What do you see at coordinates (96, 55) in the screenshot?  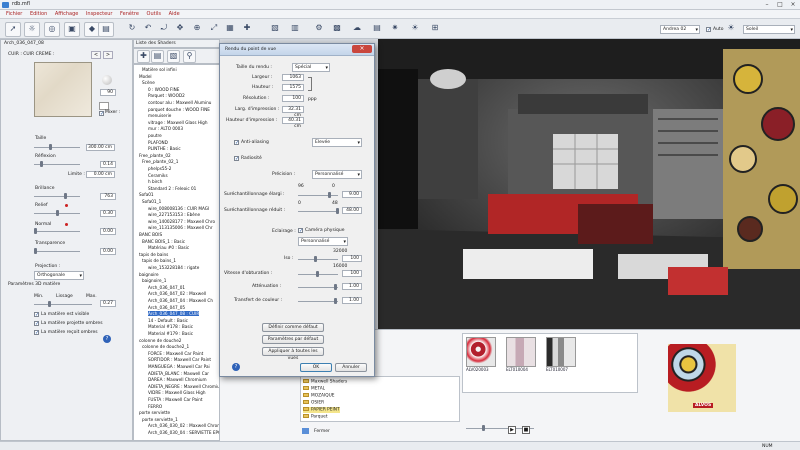 I see `prev-material-button: <` at bounding box center [96, 55].